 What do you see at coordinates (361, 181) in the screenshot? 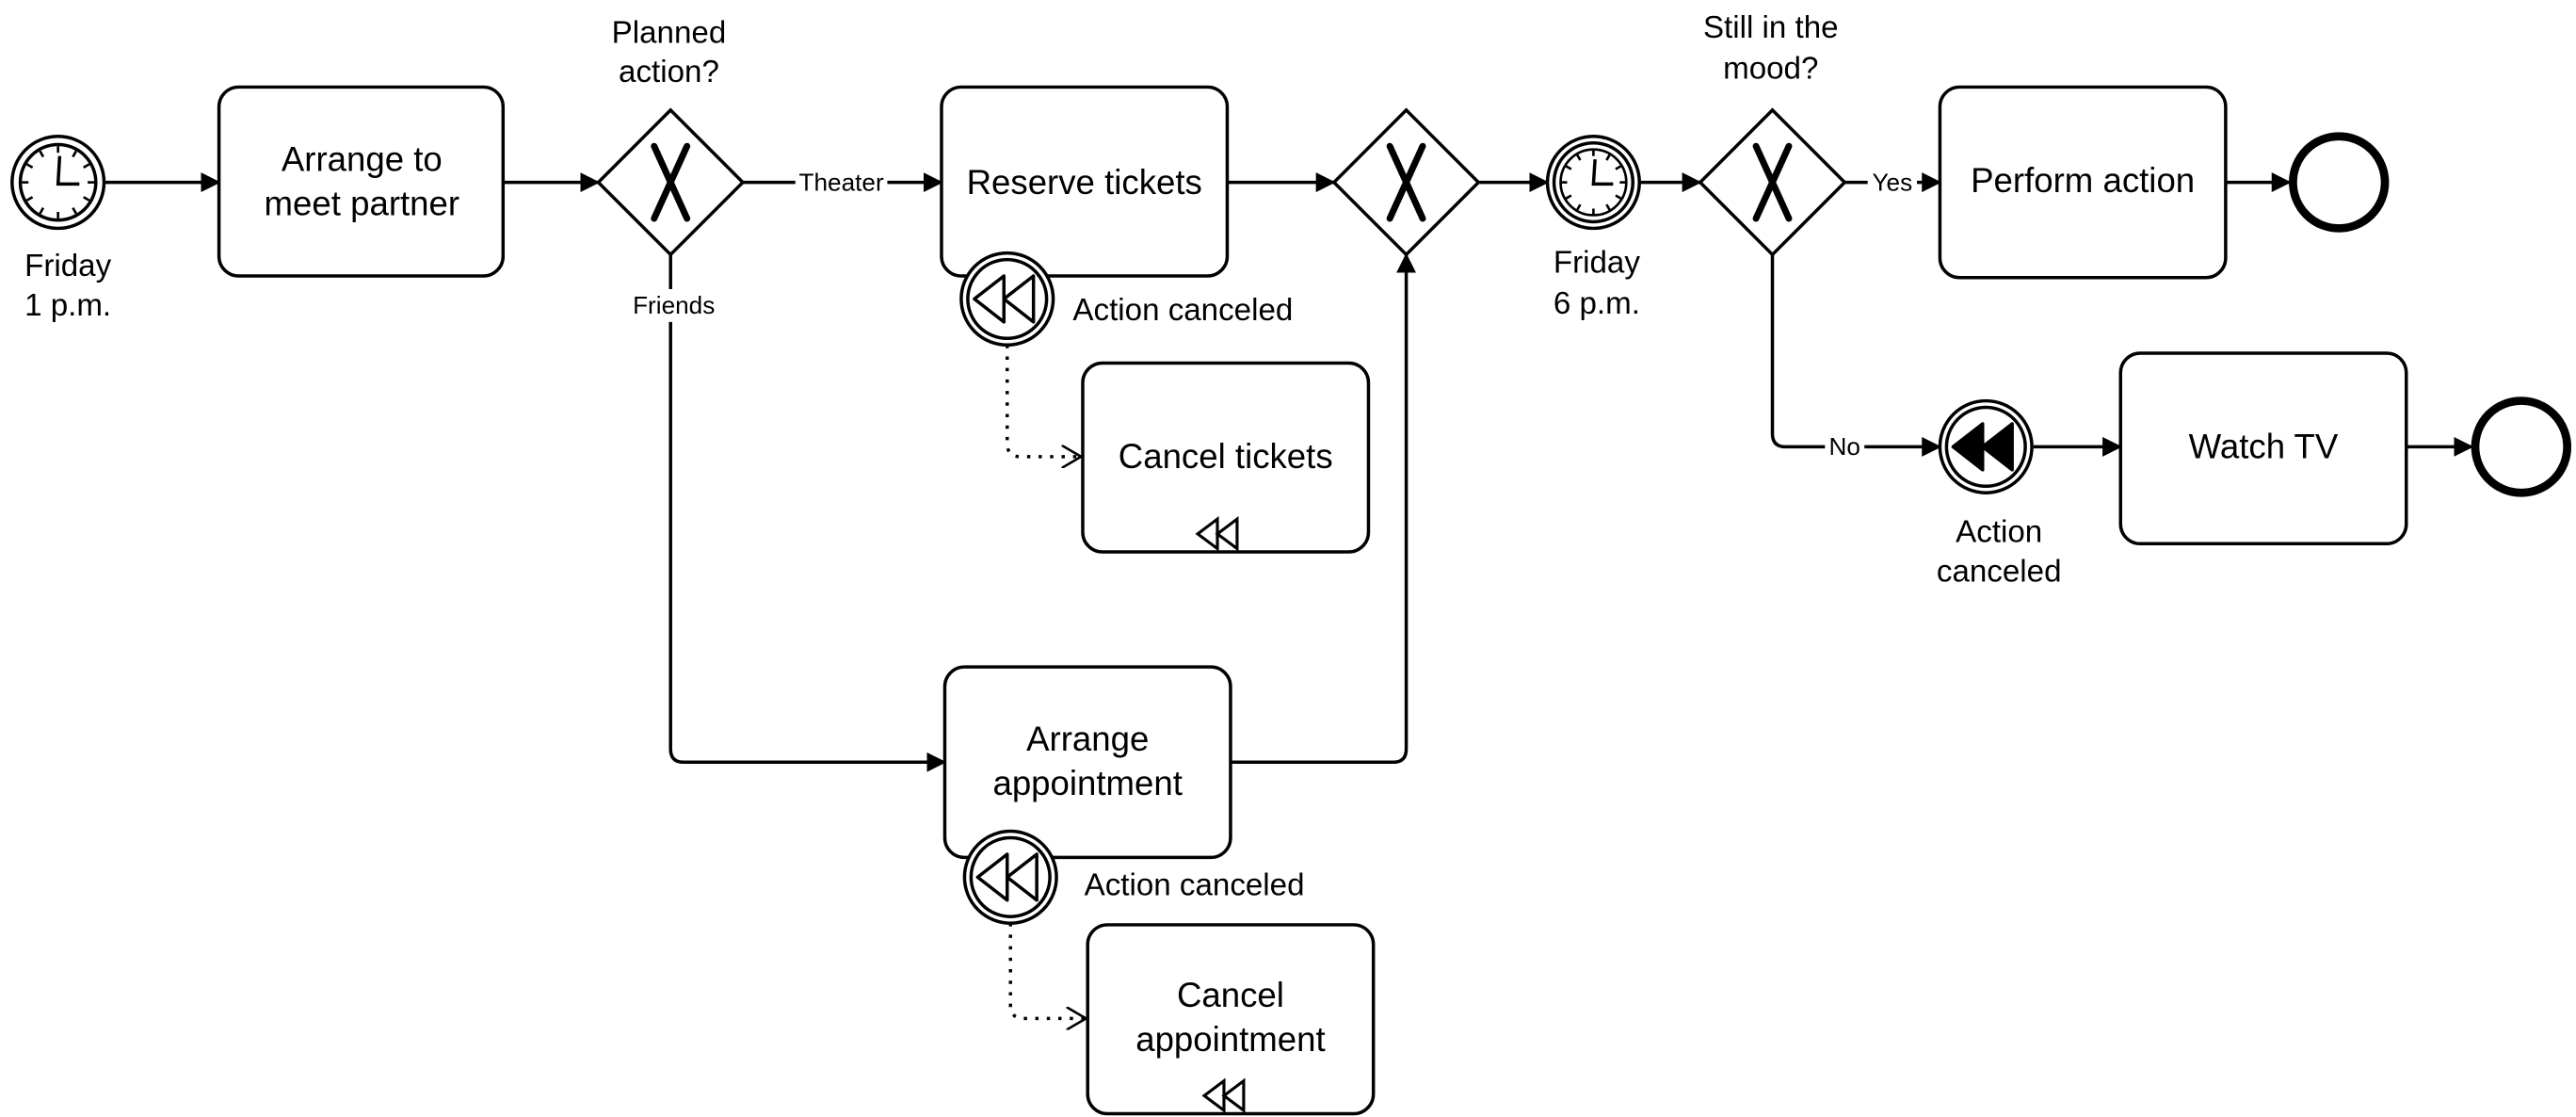
I see `task-arrange-to-meet-partner` at bounding box center [361, 181].